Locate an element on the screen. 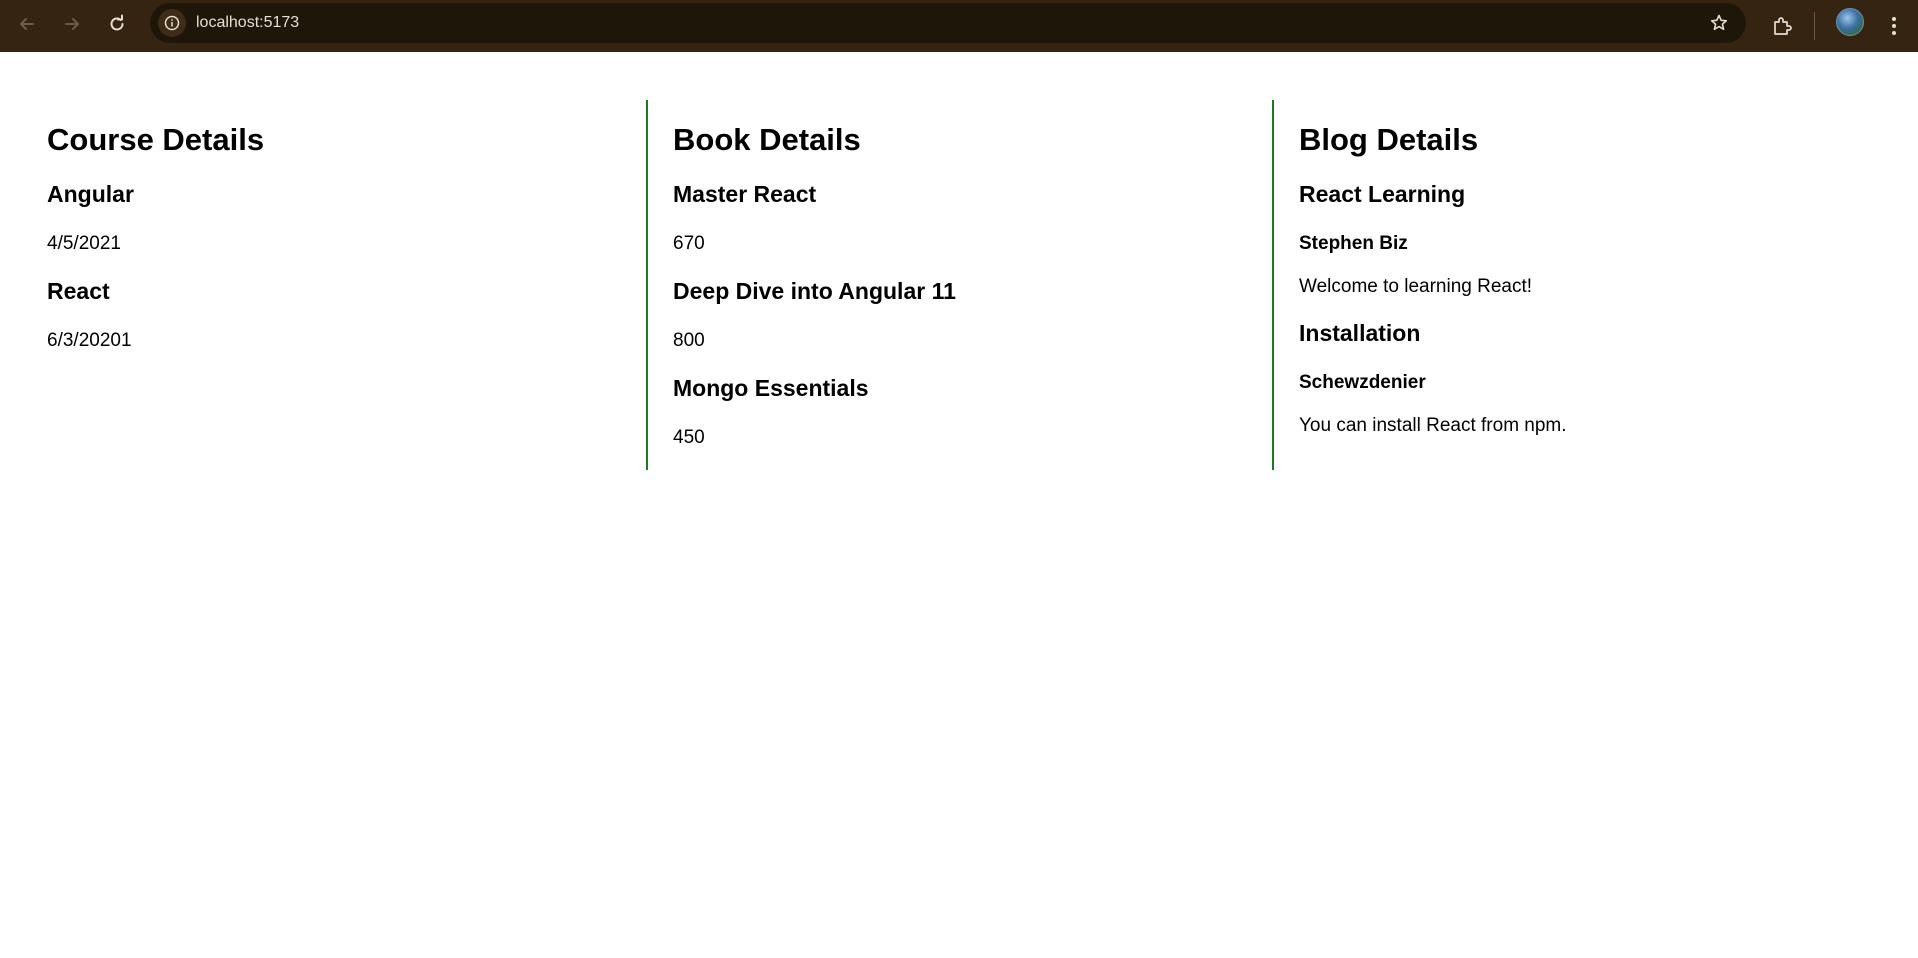 The image size is (1918, 958). arrow-right-icon is located at coordinates (72, 24).